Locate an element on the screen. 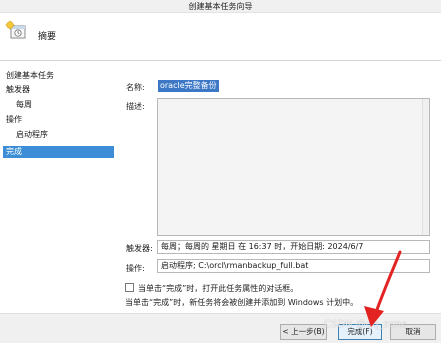 This screenshot has height=343, width=441. action-summary-field: 启动程序; C:\orcl\rmanbackup_full.bat is located at coordinates (293, 266).